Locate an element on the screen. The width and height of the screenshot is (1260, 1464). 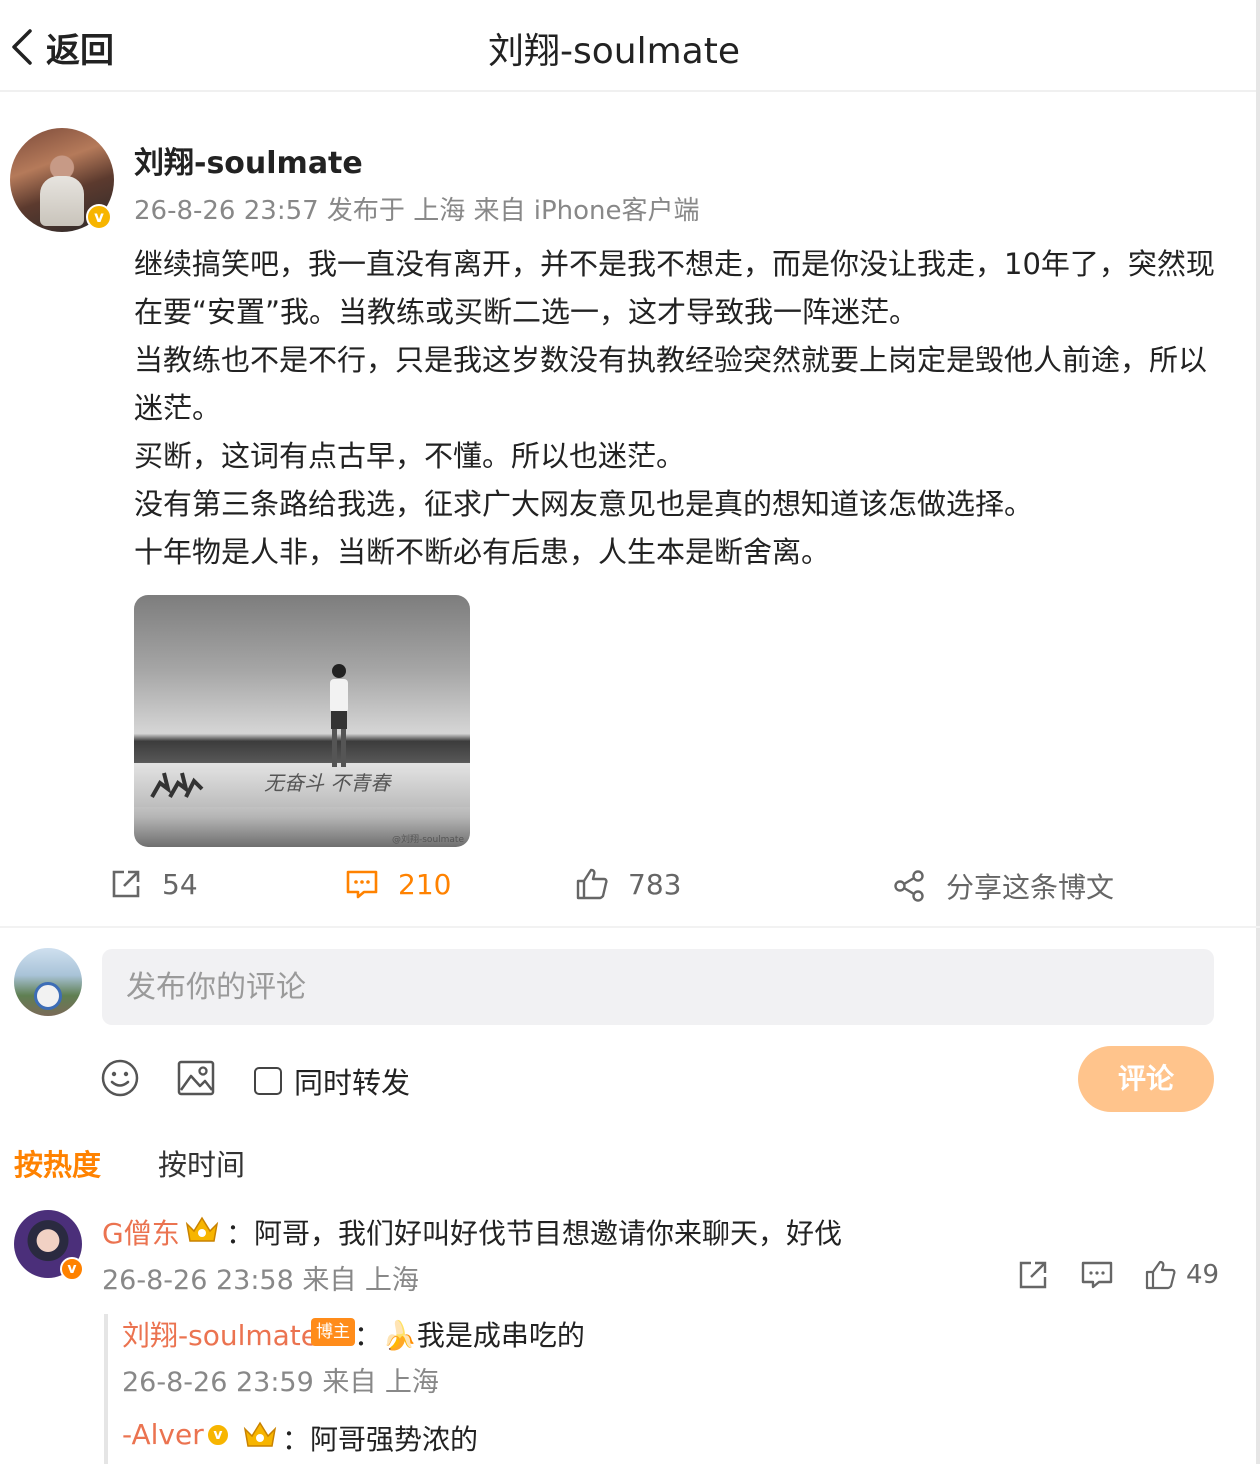
author-avatar: v is located at coordinates (62, 180).